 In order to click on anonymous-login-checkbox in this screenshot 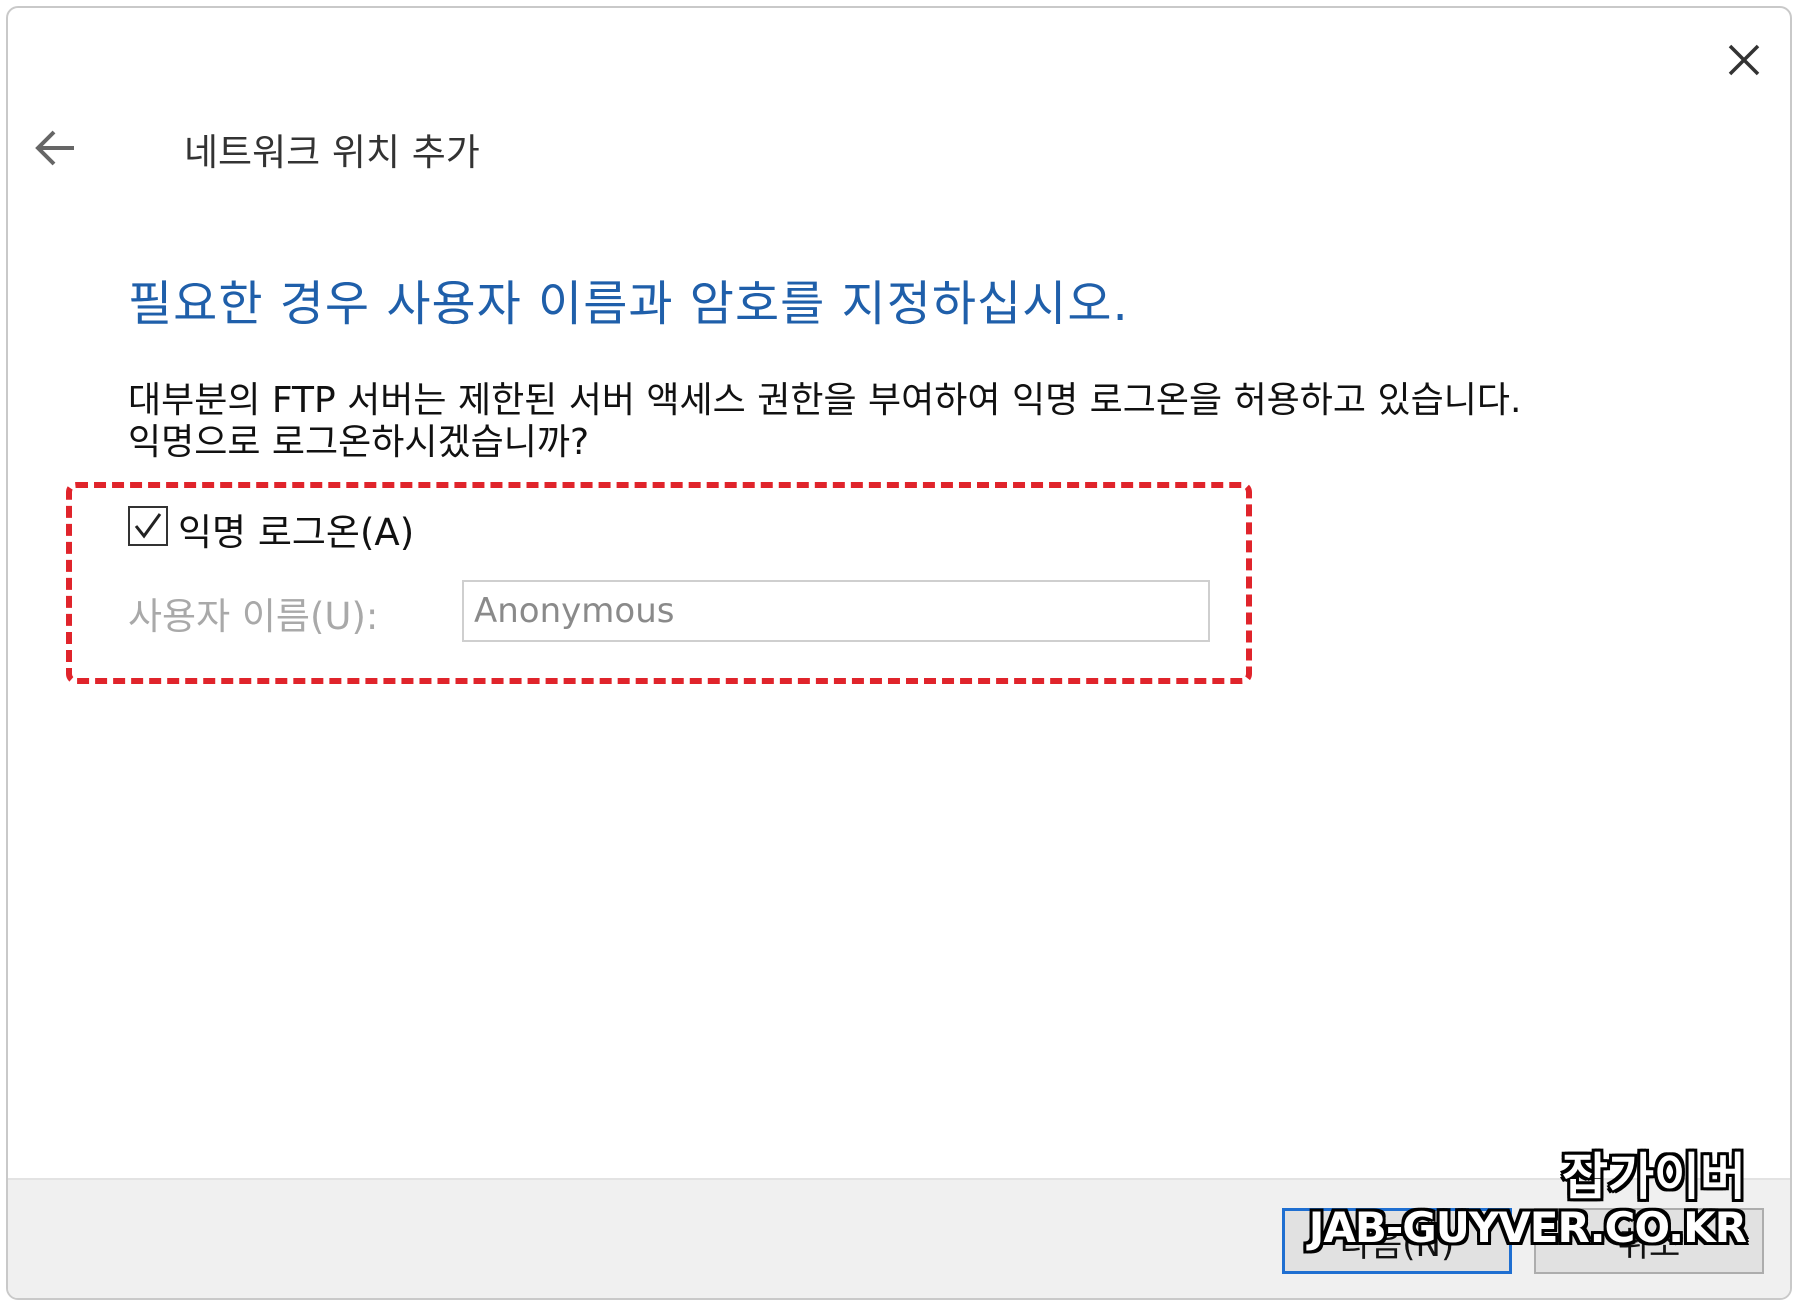, I will do `click(148, 526)`.